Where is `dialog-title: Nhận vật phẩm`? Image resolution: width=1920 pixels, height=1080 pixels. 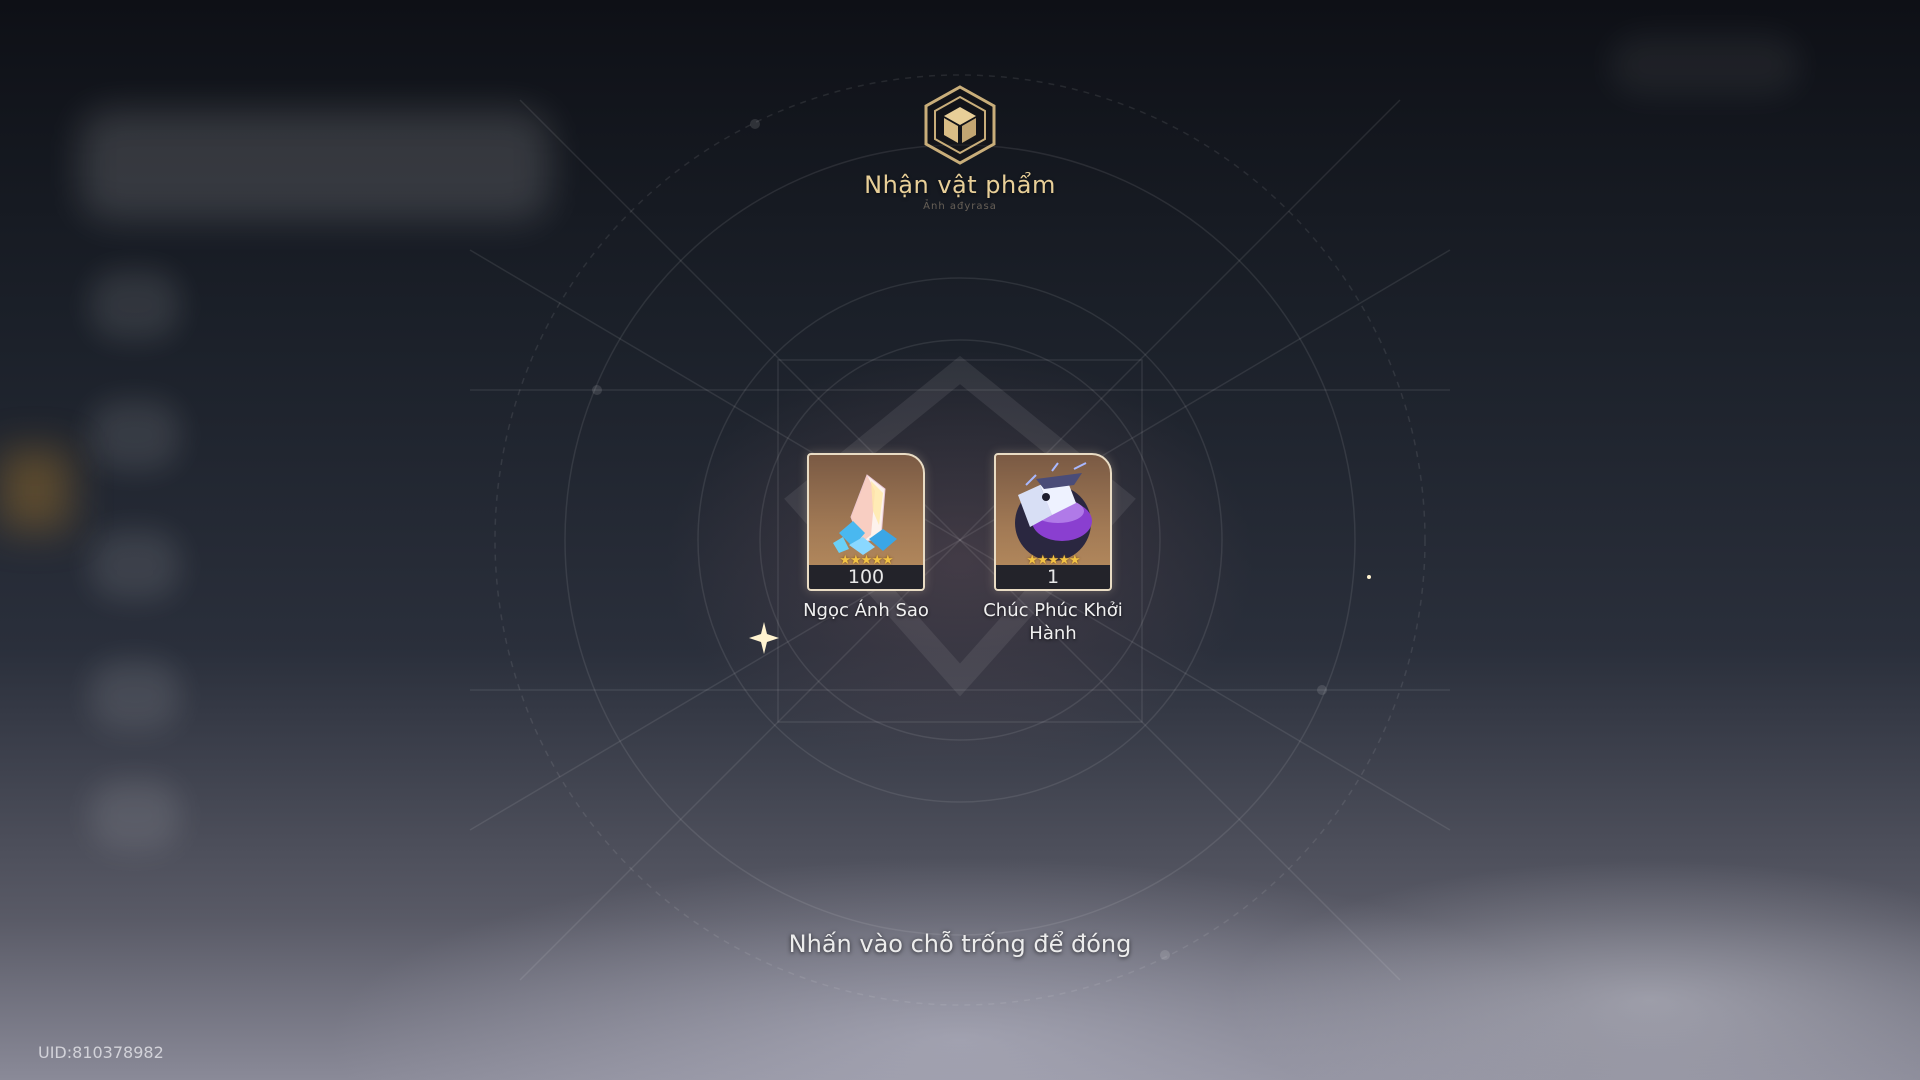 dialog-title: Nhận vật phẩm is located at coordinates (960, 185).